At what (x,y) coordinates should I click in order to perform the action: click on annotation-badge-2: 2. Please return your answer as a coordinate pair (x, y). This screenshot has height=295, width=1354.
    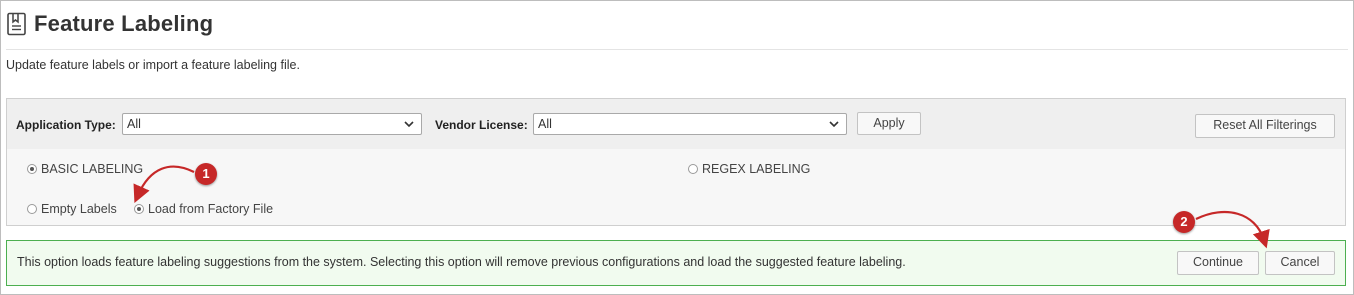
    Looking at the image, I should click on (1184, 222).